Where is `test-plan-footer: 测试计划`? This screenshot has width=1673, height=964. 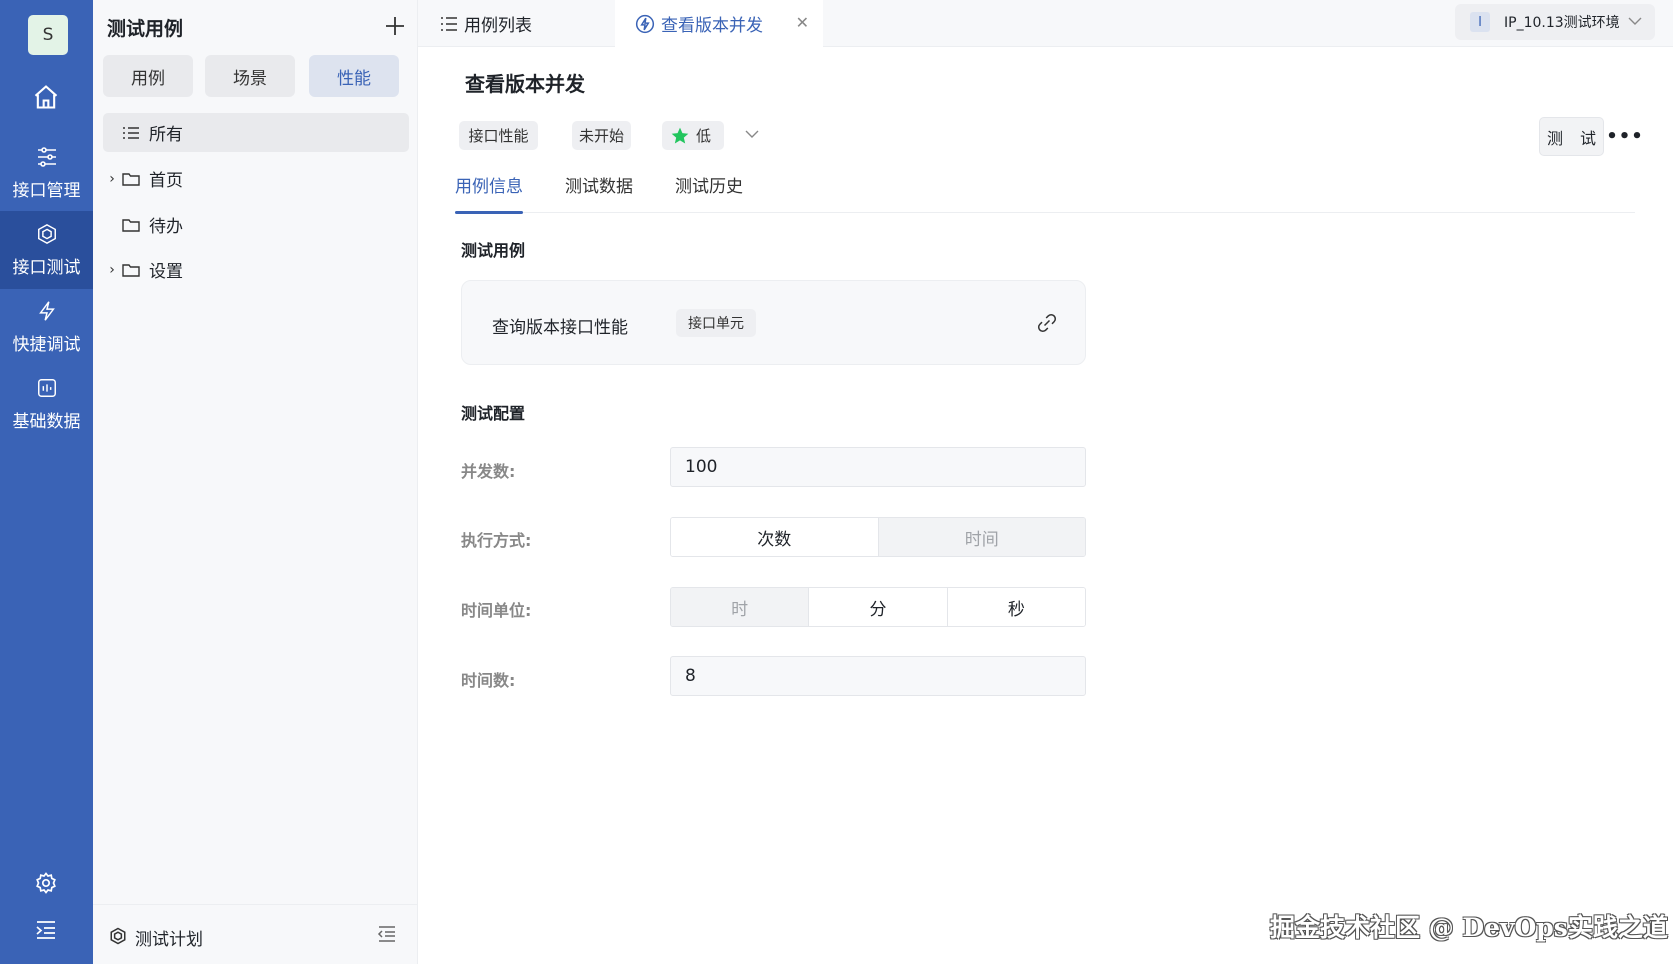
test-plan-footer: 测试计划 is located at coordinates (255, 934).